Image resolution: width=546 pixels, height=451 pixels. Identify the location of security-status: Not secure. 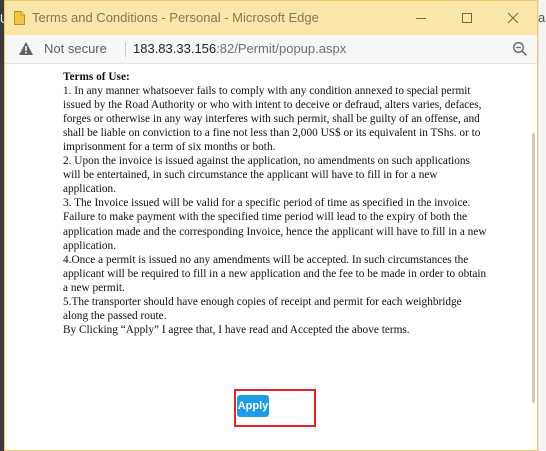
(75, 48).